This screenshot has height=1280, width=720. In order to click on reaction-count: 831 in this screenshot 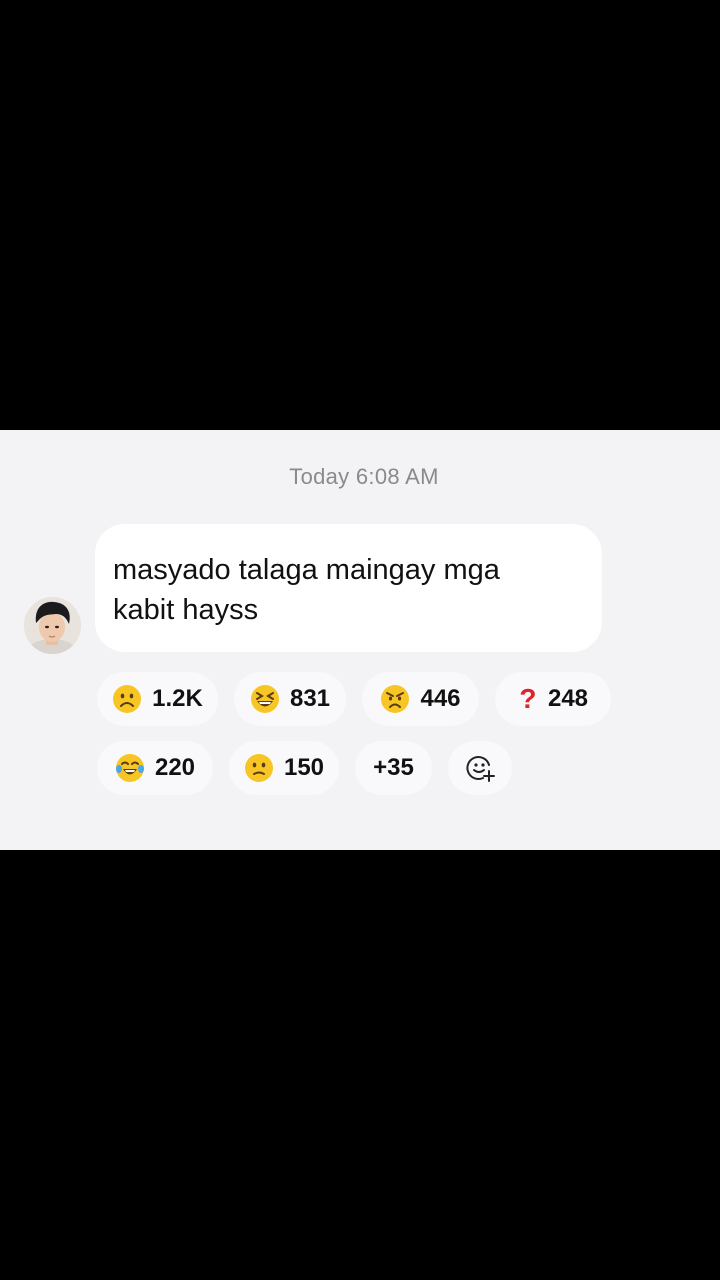, I will do `click(310, 698)`.